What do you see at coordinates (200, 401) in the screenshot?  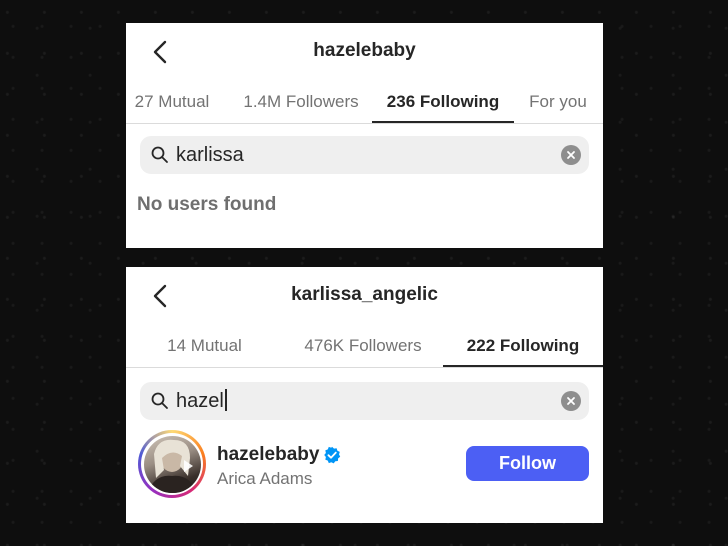 I see `search-text: hazel` at bounding box center [200, 401].